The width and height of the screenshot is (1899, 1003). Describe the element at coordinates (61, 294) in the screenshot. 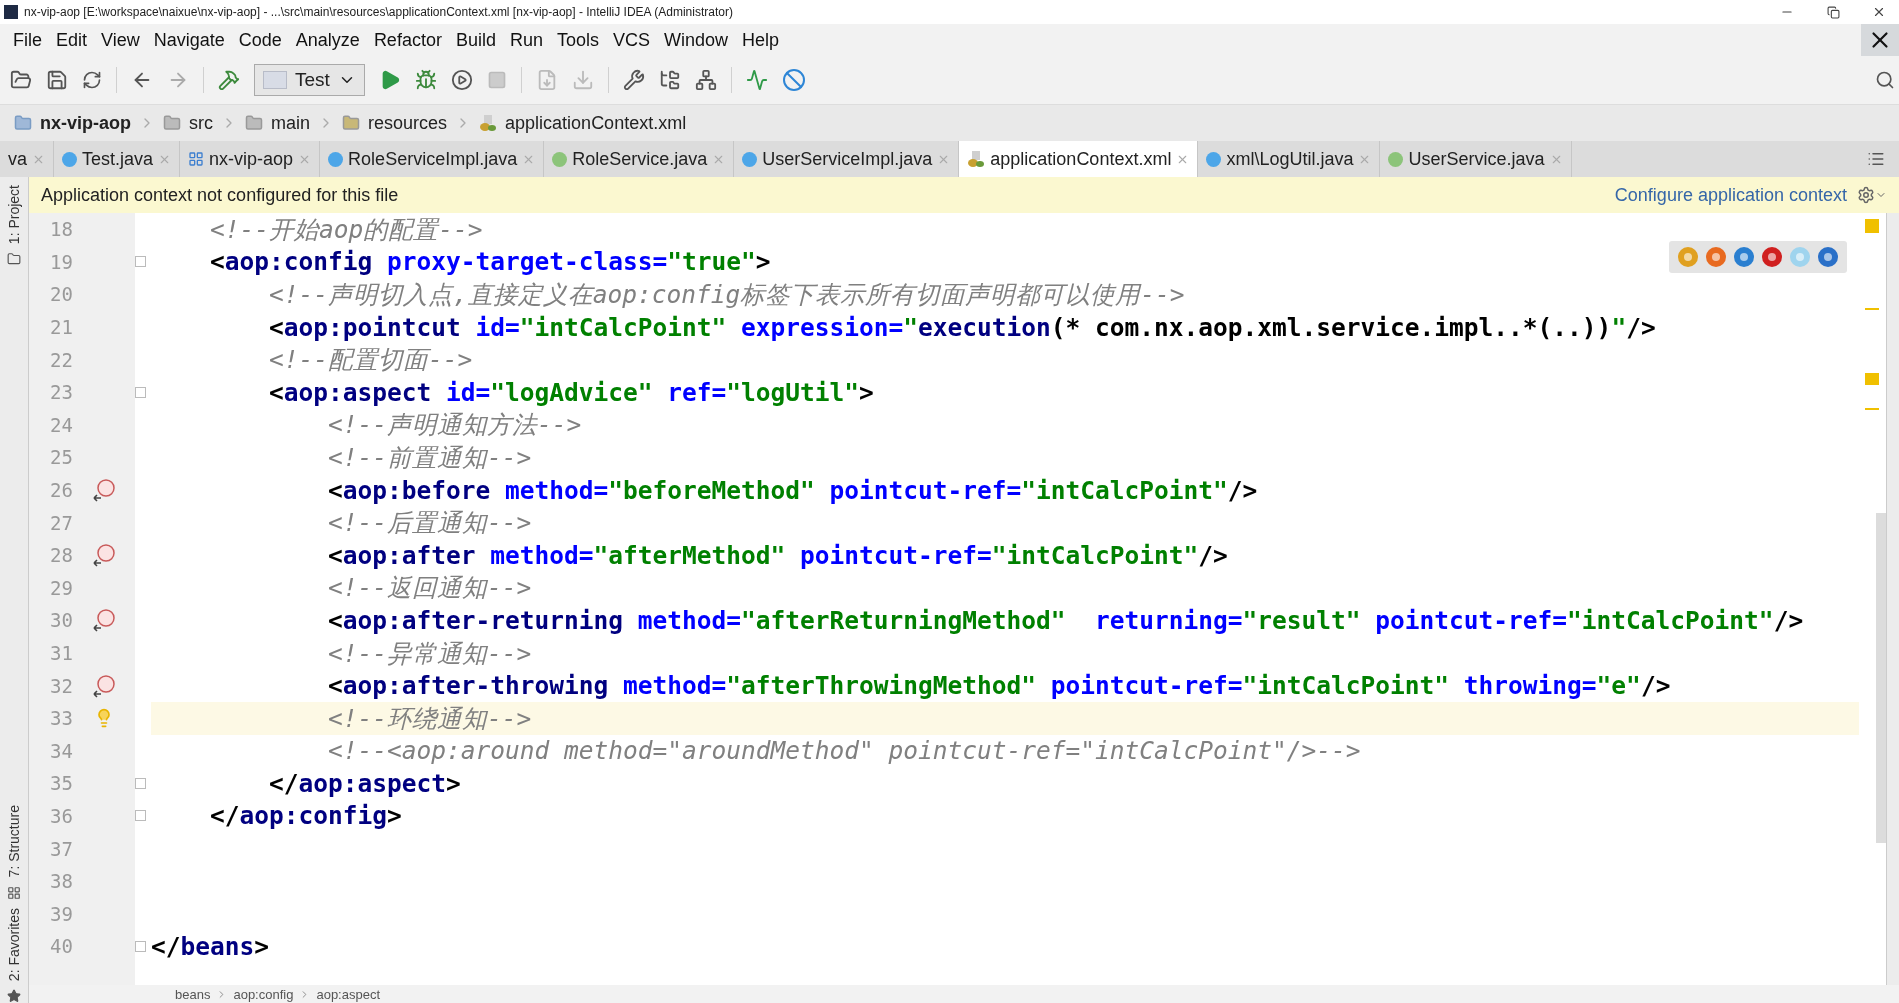

I see `line-number: 20` at that location.